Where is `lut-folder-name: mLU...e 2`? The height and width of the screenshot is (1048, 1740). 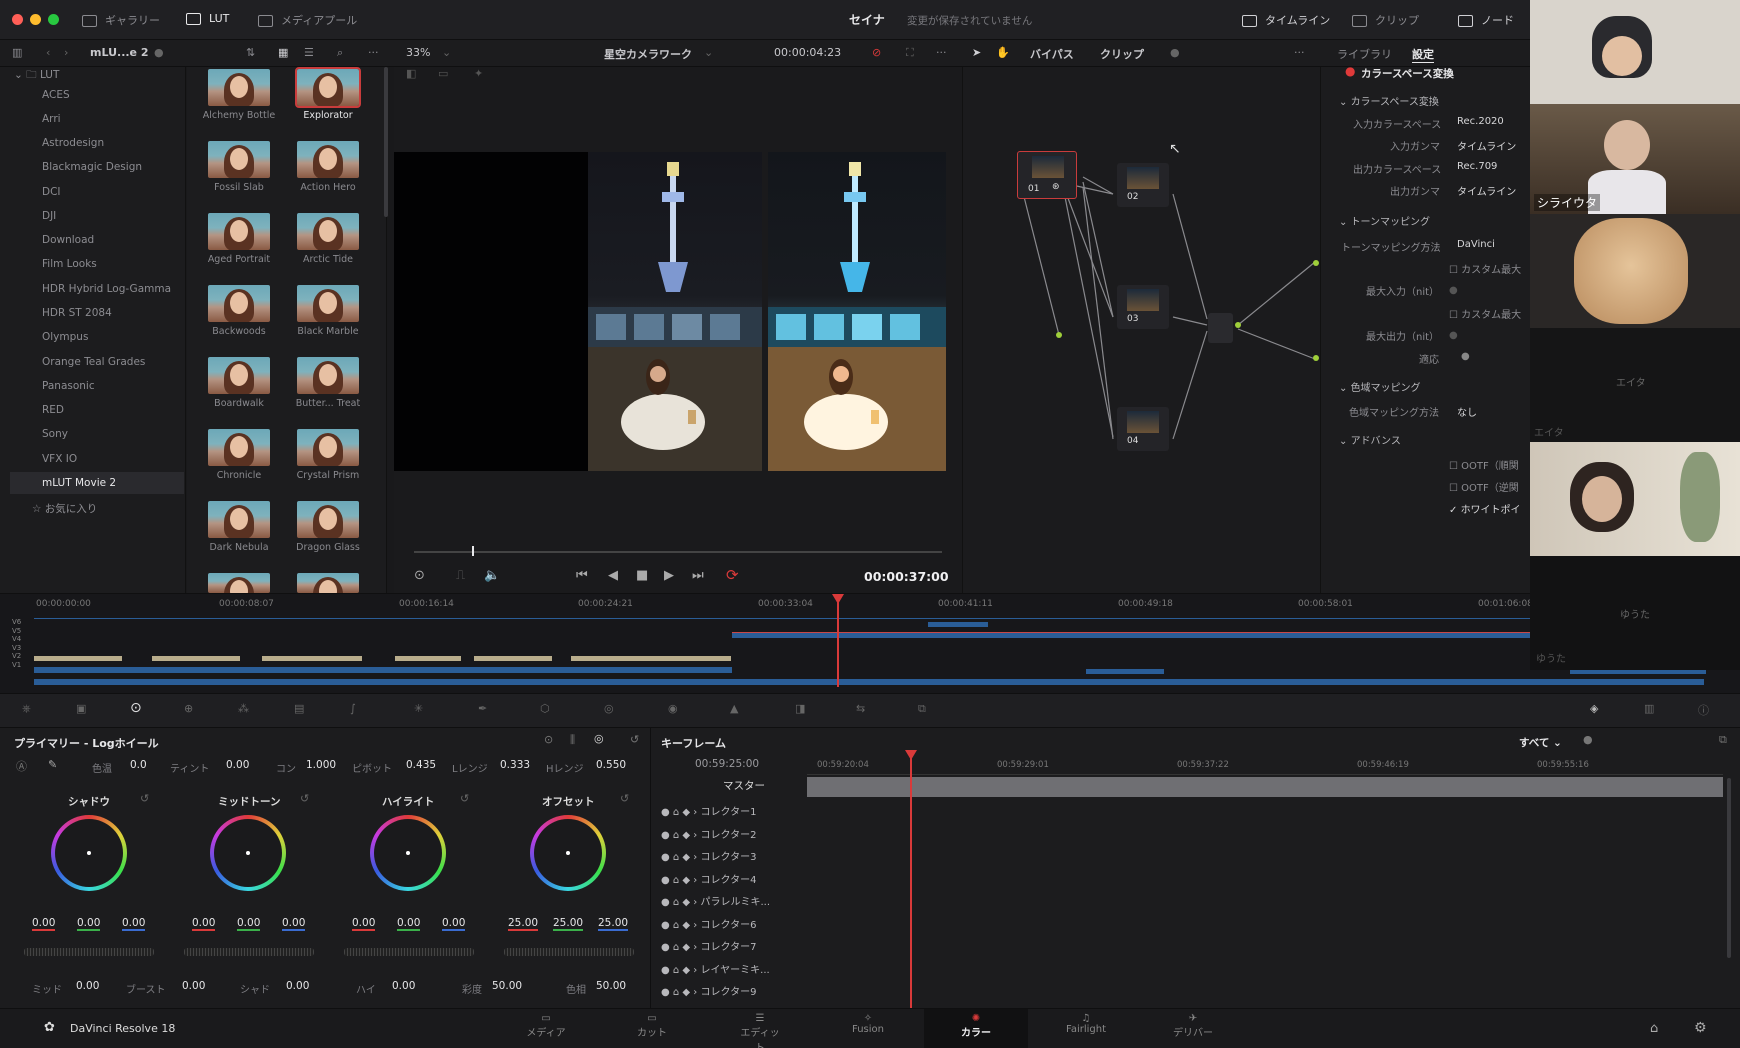
lut-folder-name: mLU...e 2 is located at coordinates (119, 52).